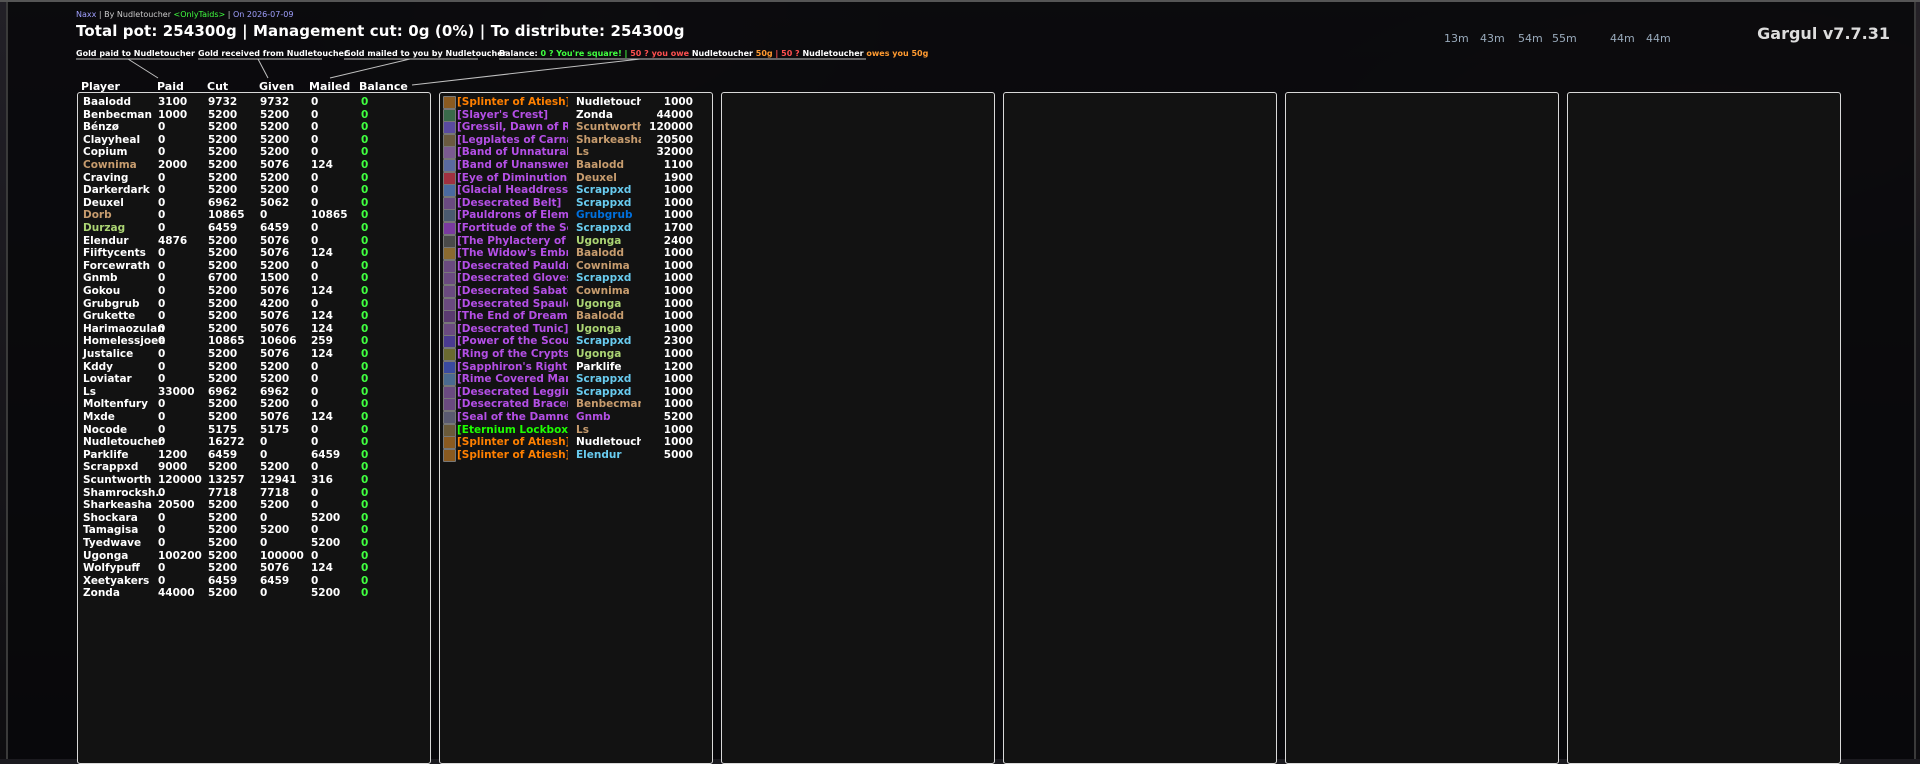 The width and height of the screenshot is (1920, 764). I want to click on player-name: Tamagisa, so click(111, 530).